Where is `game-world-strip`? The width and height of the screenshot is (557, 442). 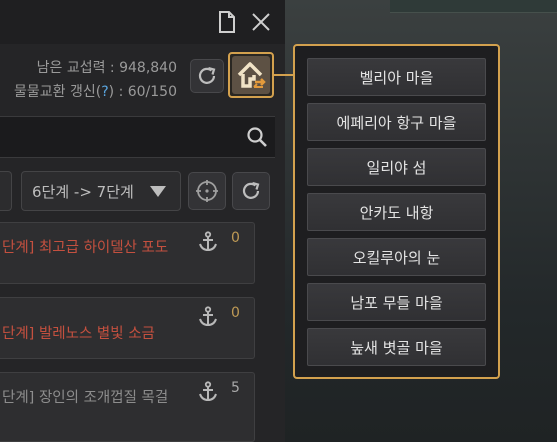 game-world-strip is located at coordinates (473, 6).